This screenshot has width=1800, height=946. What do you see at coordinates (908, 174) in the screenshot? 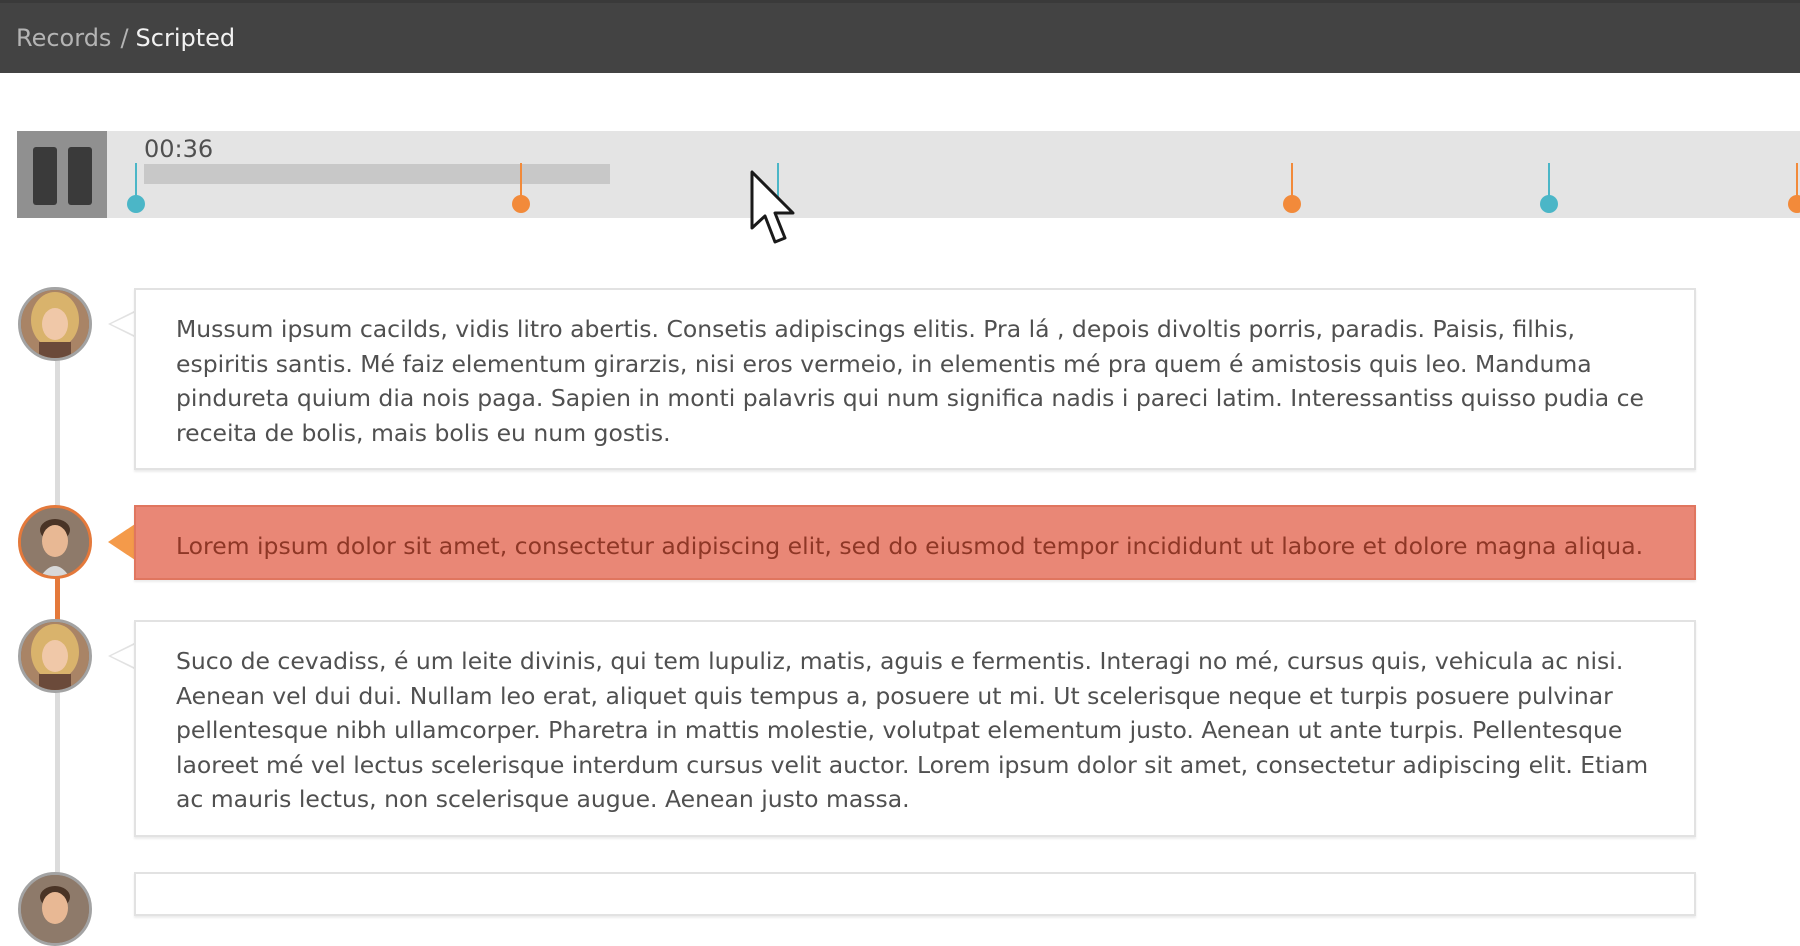
I see `audio-player: 00:36` at bounding box center [908, 174].